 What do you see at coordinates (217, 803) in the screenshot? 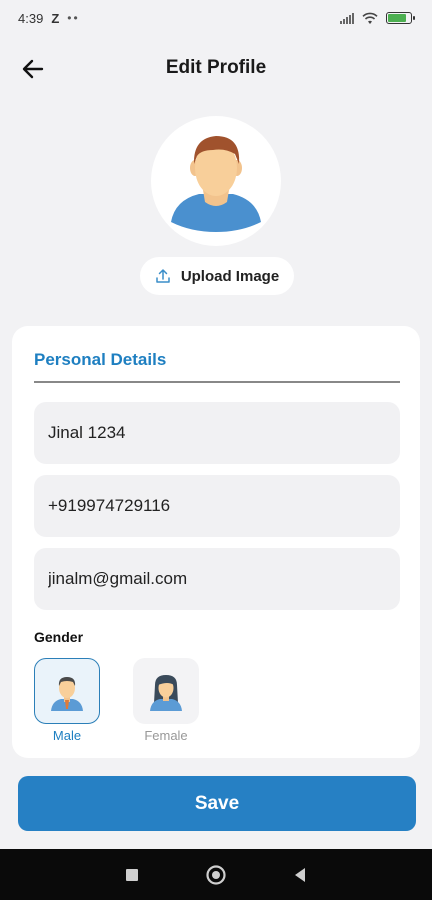
I see `save-button: Save` at bounding box center [217, 803].